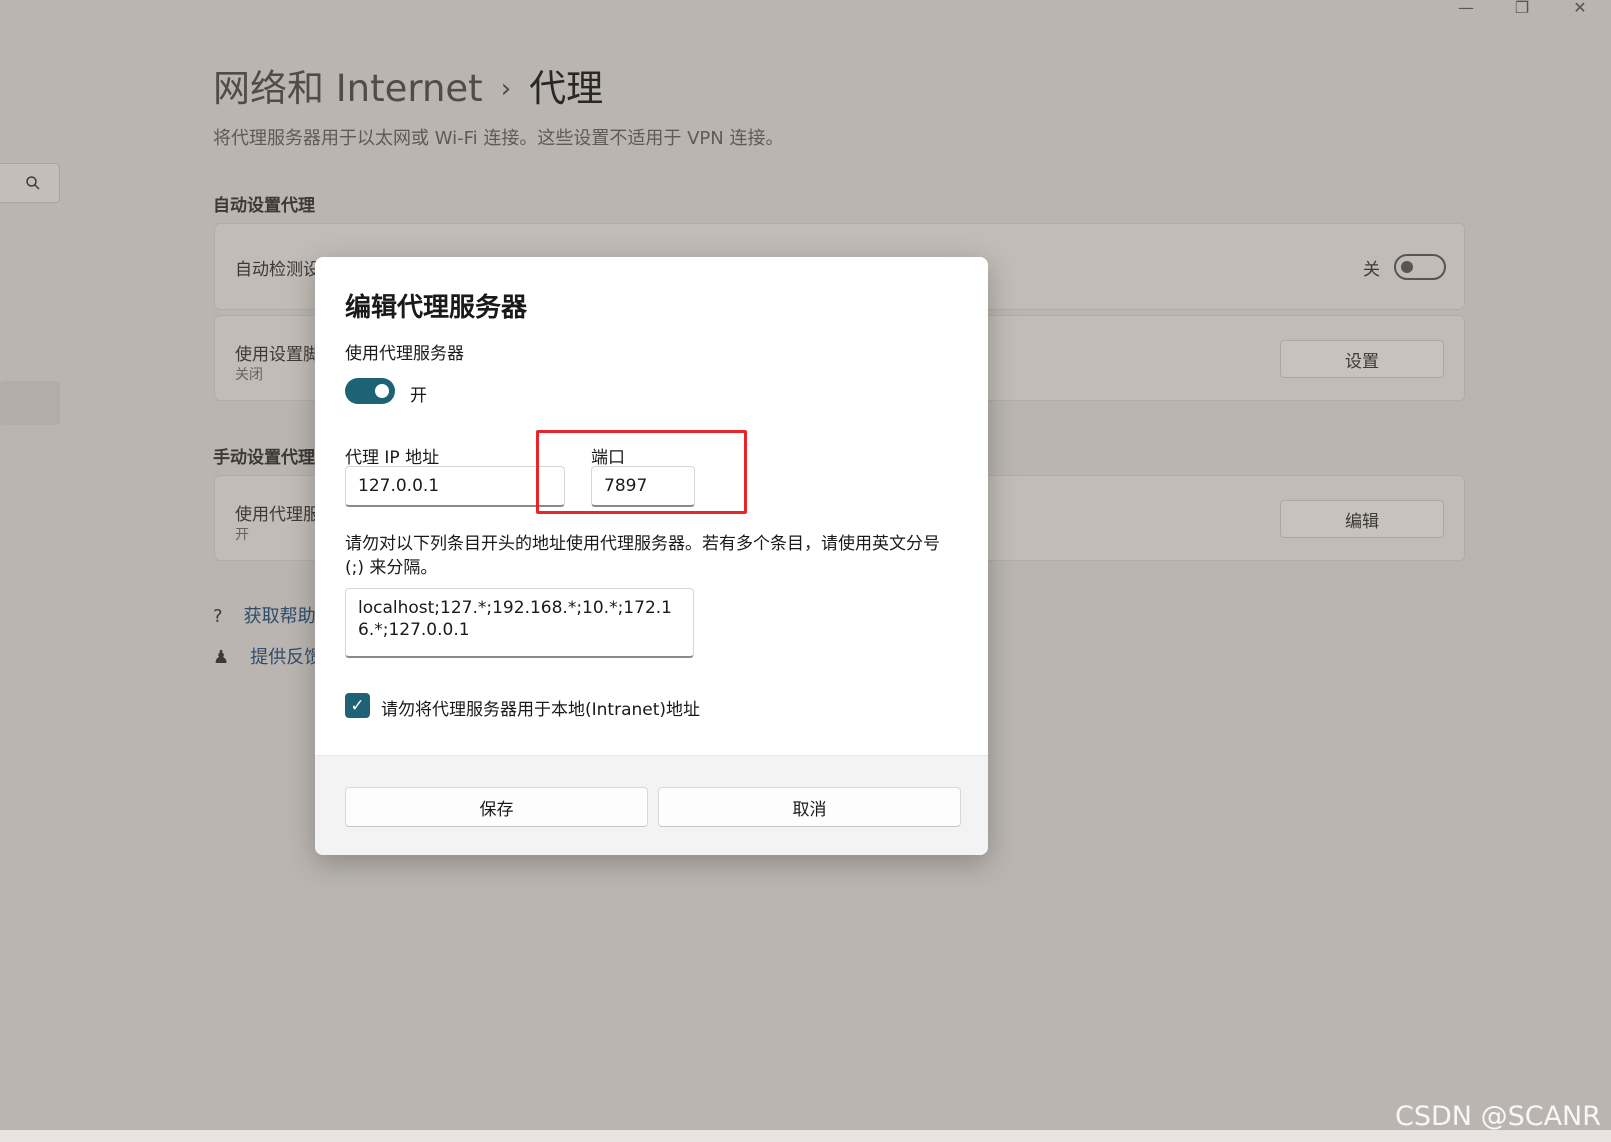 The image size is (1611, 1142). I want to click on save-button: 保存, so click(496, 807).